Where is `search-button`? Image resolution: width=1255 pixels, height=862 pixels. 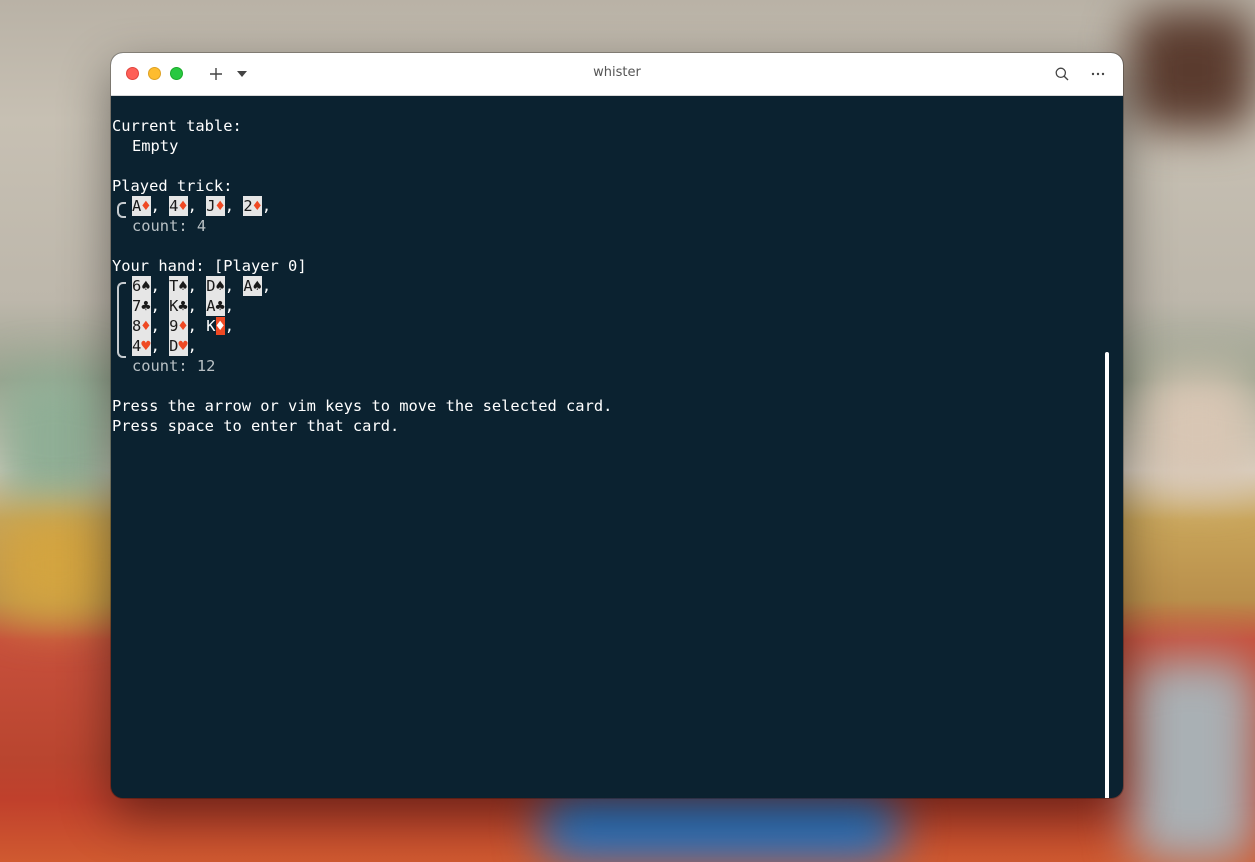 search-button is located at coordinates (1062, 74).